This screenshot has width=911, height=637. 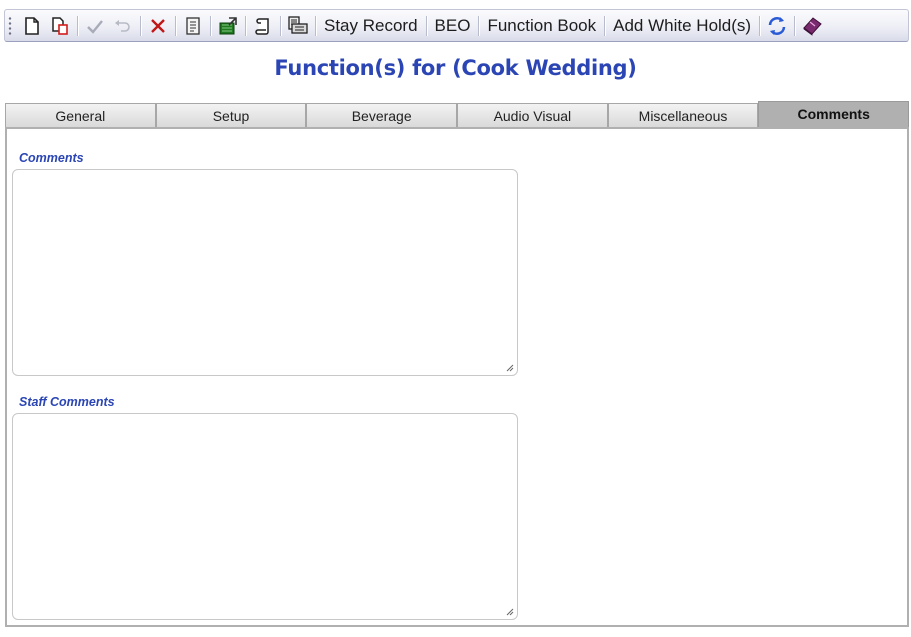 I want to click on toolbar-grip, so click(x=10, y=25).